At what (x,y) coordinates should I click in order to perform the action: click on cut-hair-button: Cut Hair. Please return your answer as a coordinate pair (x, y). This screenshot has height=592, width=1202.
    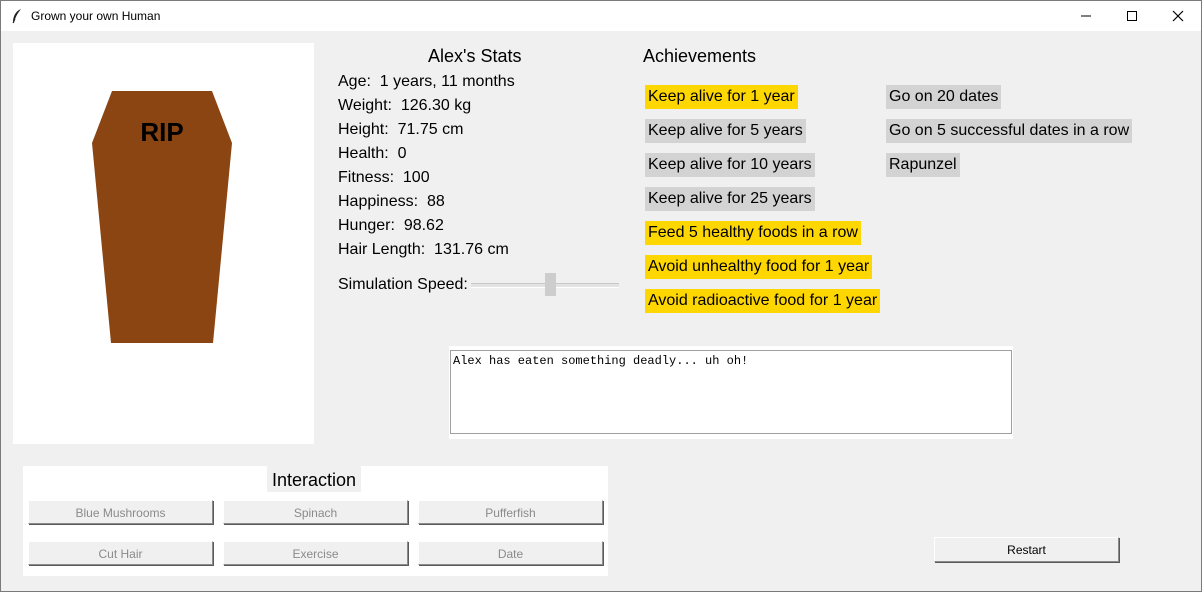
    Looking at the image, I should click on (120, 553).